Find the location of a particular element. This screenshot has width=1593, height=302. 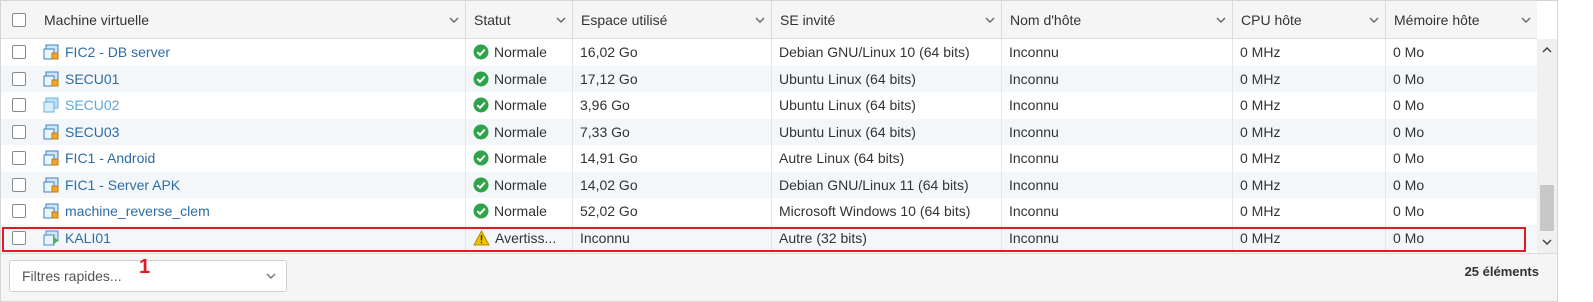

col-header-label: Machine virtuelle is located at coordinates (97, 20).